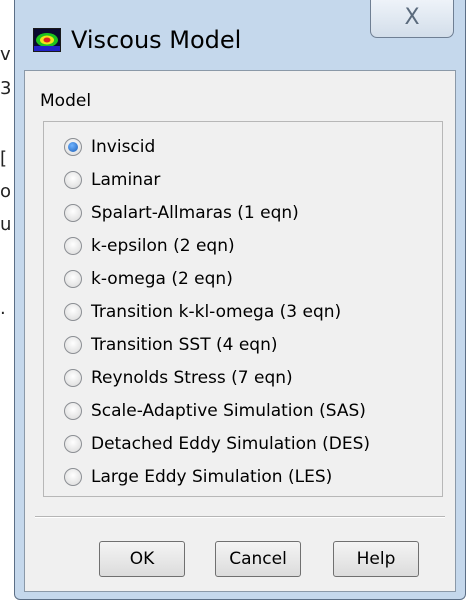  I want to click on close-icon: X, so click(412, 17).